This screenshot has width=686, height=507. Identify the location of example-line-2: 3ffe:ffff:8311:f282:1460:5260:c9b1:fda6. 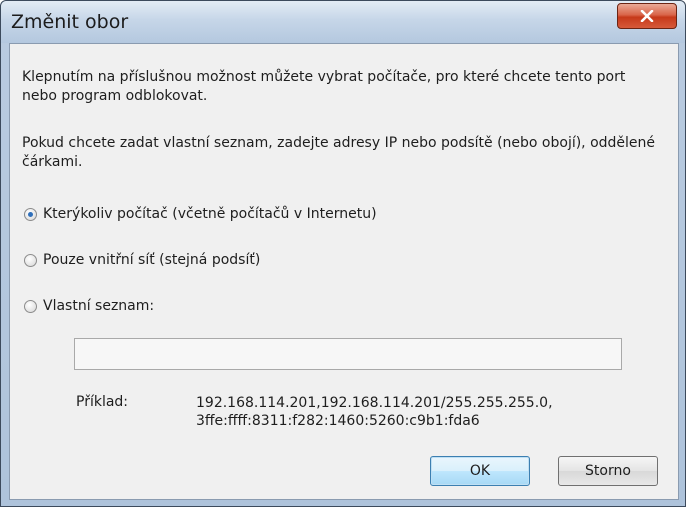
(338, 421).